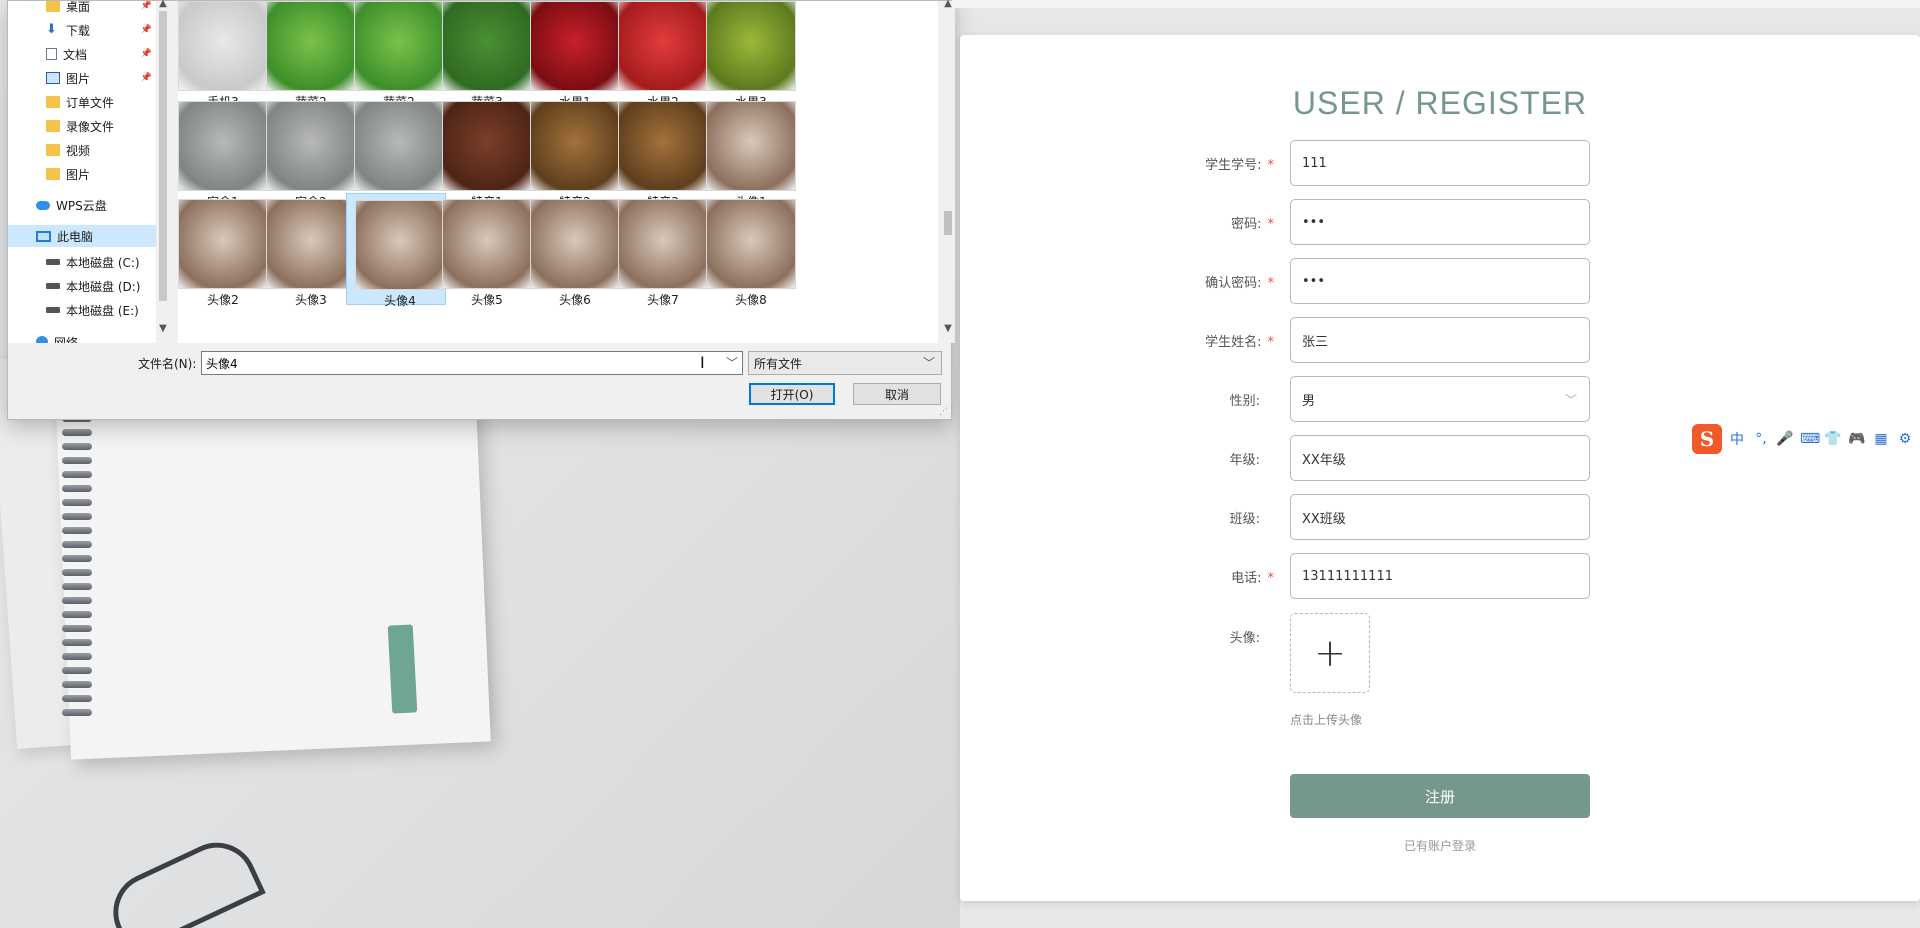  What do you see at coordinates (702, 362) in the screenshot?
I see `text-cursor-icon: I` at bounding box center [702, 362].